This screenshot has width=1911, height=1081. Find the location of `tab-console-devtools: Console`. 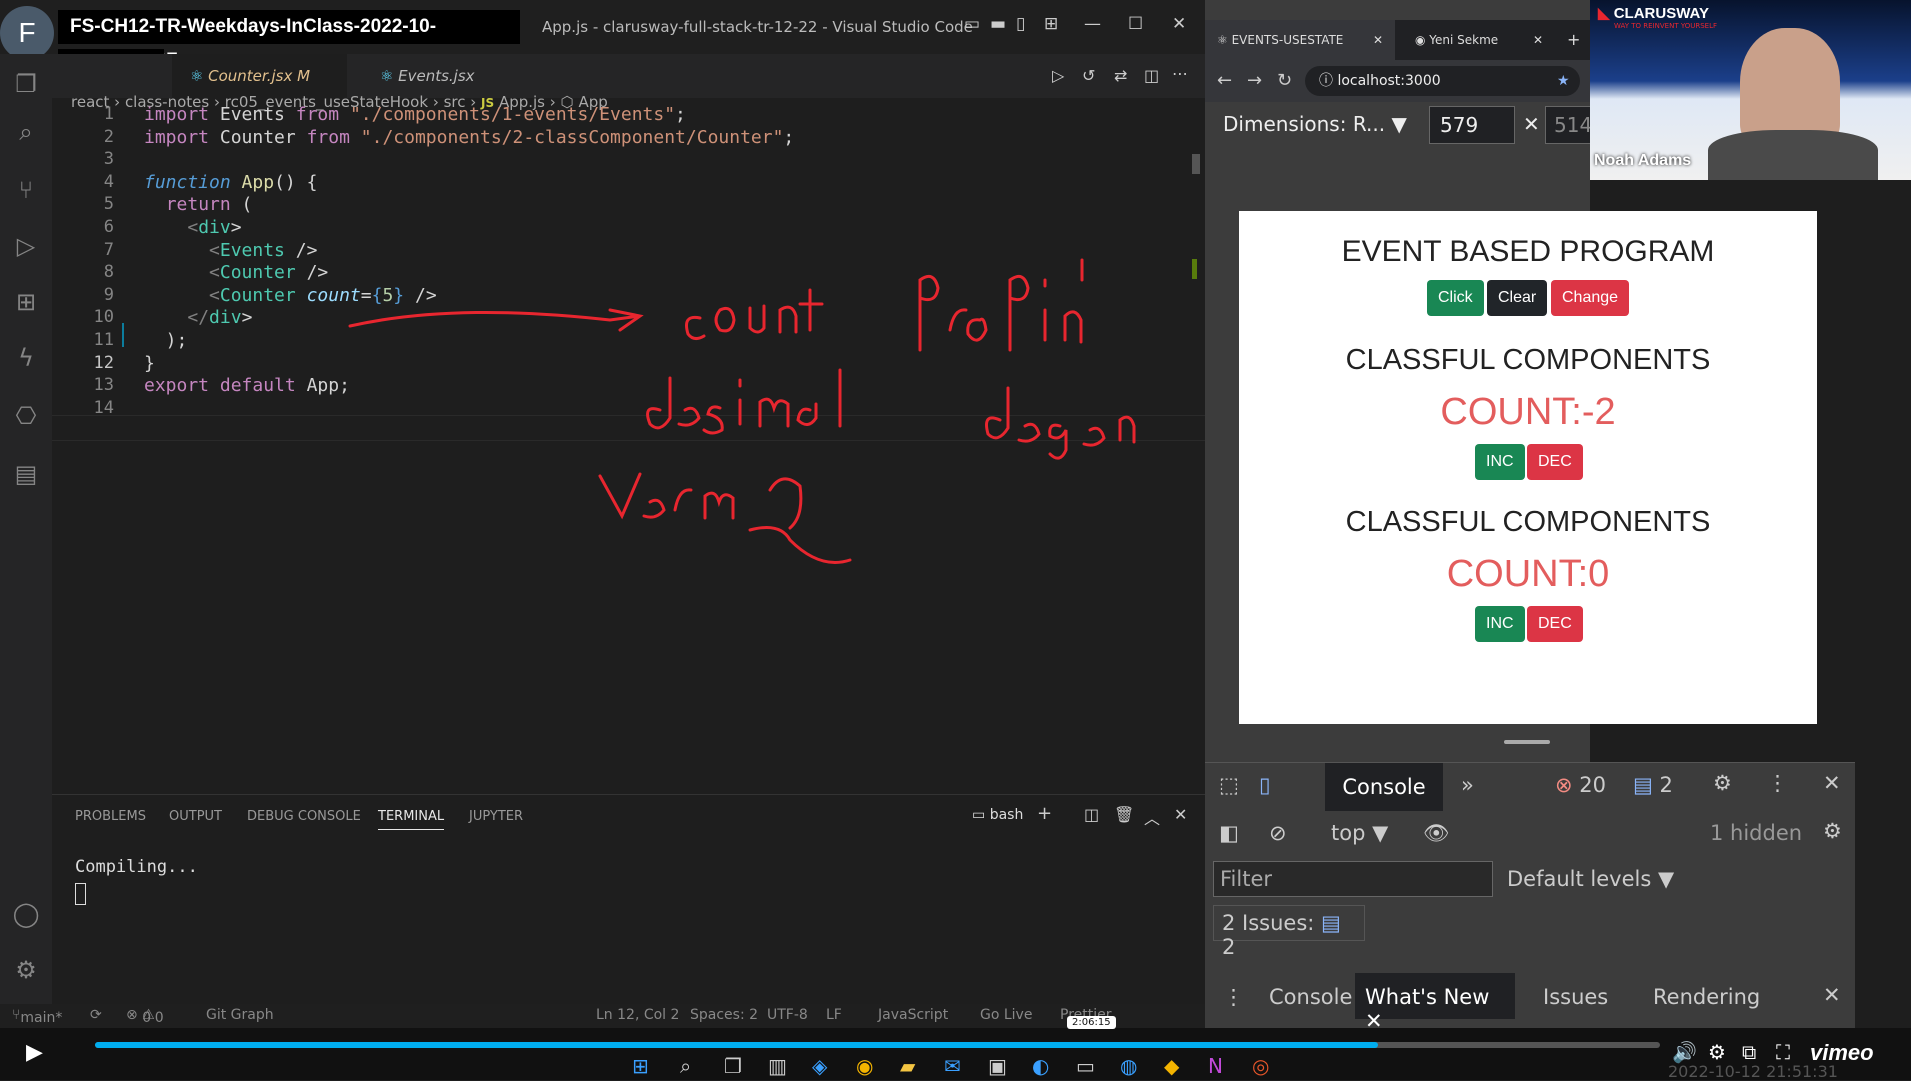

tab-console-devtools: Console is located at coordinates (1384, 787).